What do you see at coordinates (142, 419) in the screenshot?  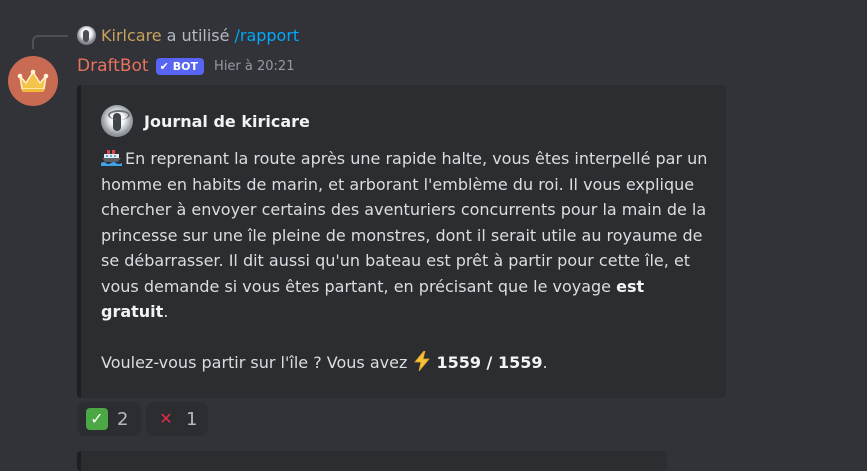 I see `reactions-bar: ✓ 2 ✕ 1` at bounding box center [142, 419].